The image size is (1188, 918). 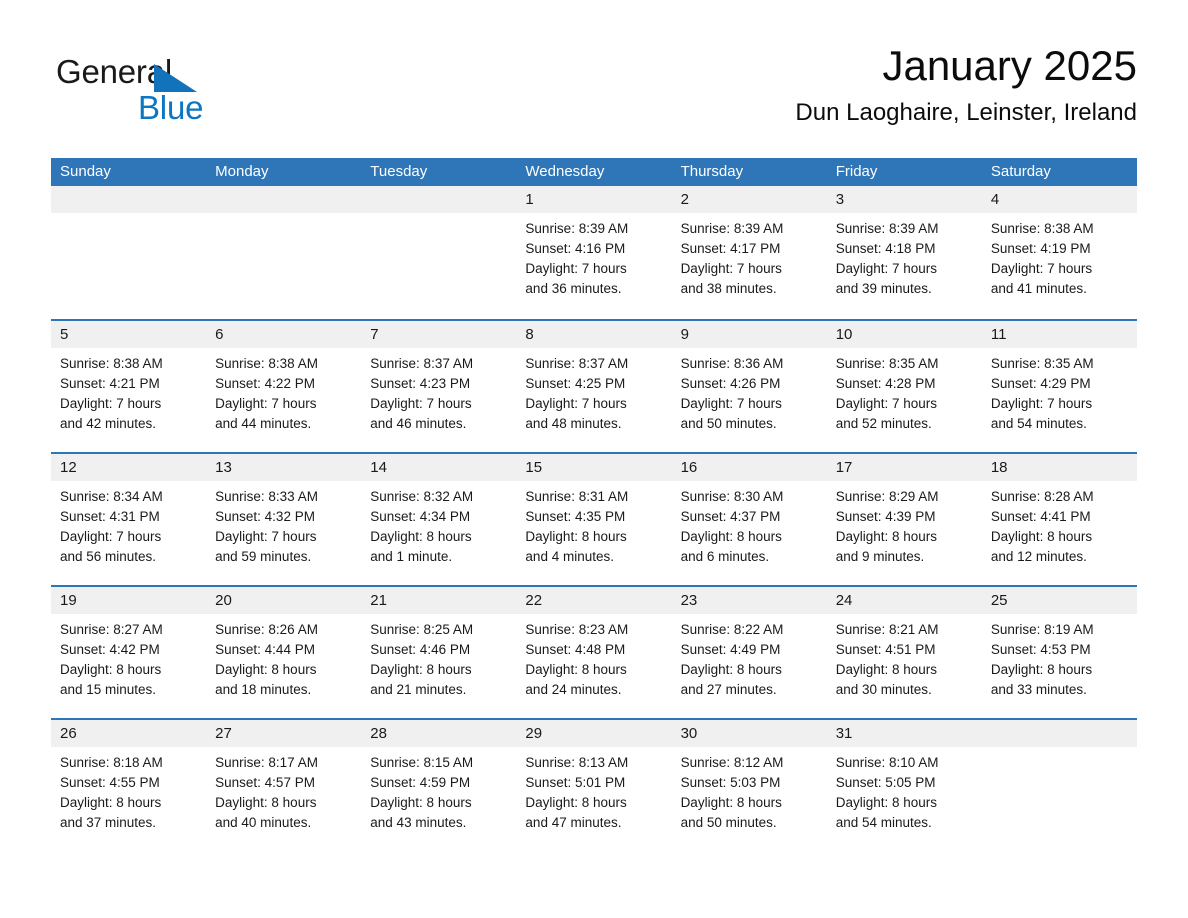 What do you see at coordinates (529, 334) in the screenshot?
I see `day-number: 8` at bounding box center [529, 334].